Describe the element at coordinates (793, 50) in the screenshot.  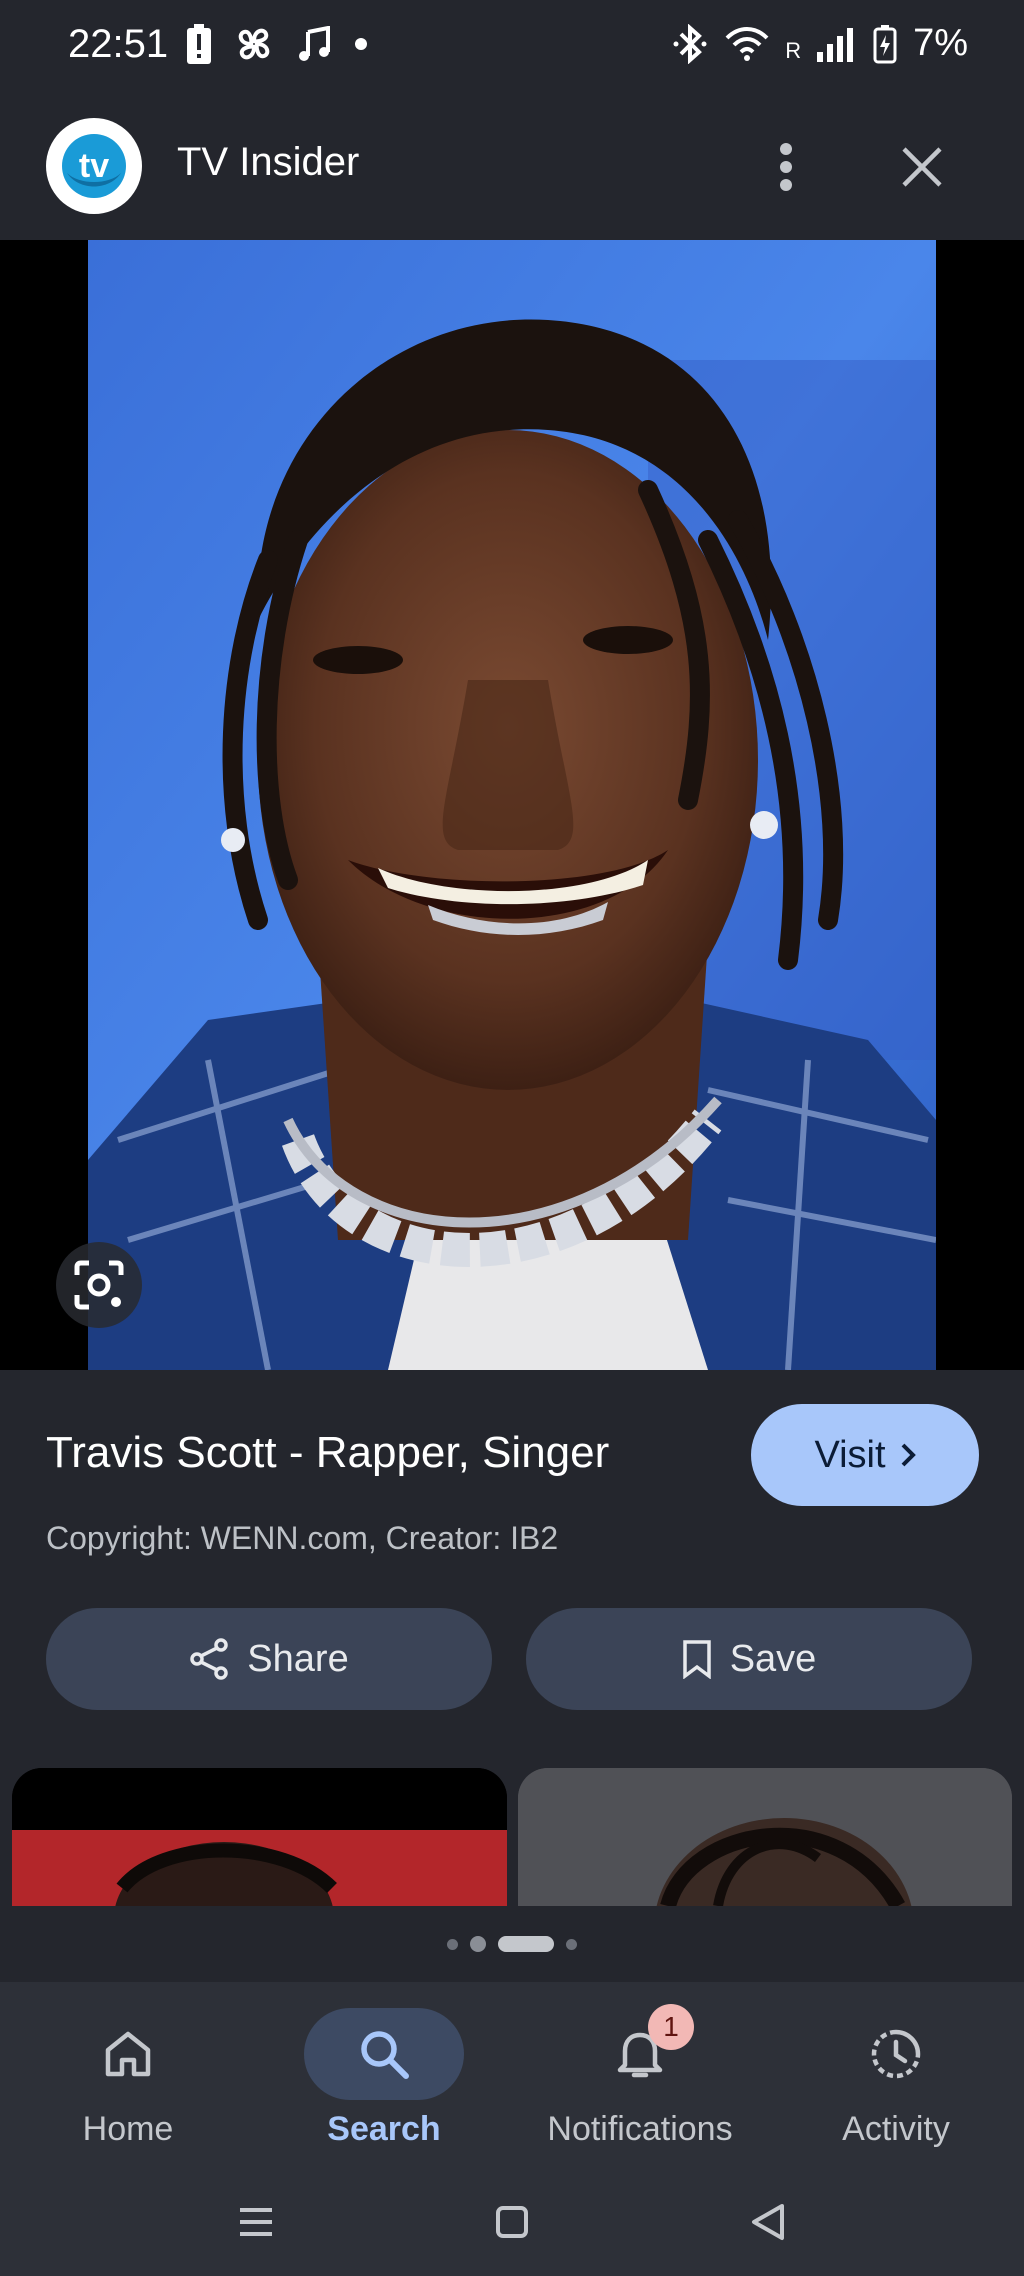
I see `roaming-indicator: R` at that location.